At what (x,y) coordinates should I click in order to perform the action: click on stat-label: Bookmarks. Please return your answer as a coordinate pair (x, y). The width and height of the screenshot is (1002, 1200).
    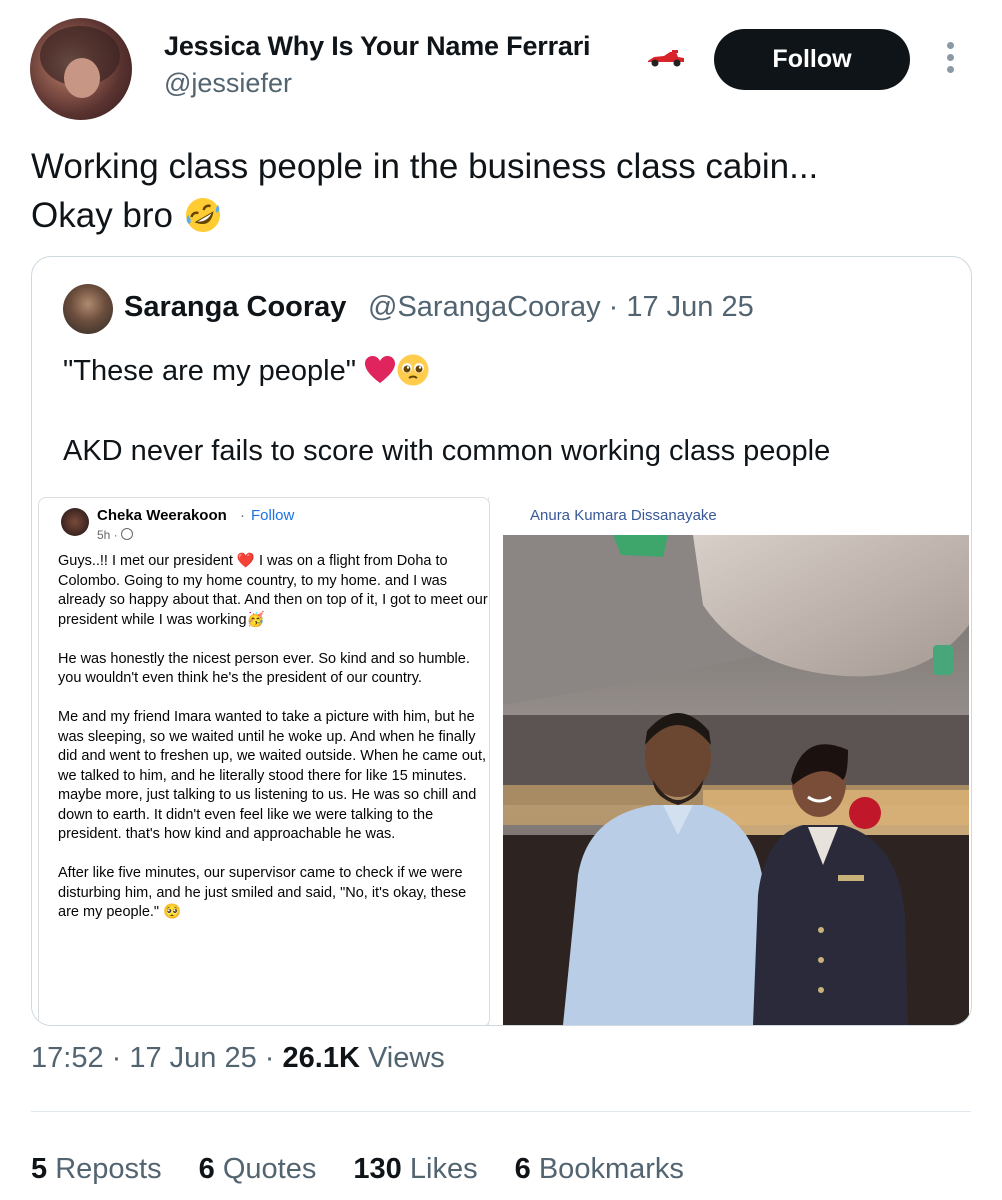
    Looking at the image, I should click on (611, 1169).